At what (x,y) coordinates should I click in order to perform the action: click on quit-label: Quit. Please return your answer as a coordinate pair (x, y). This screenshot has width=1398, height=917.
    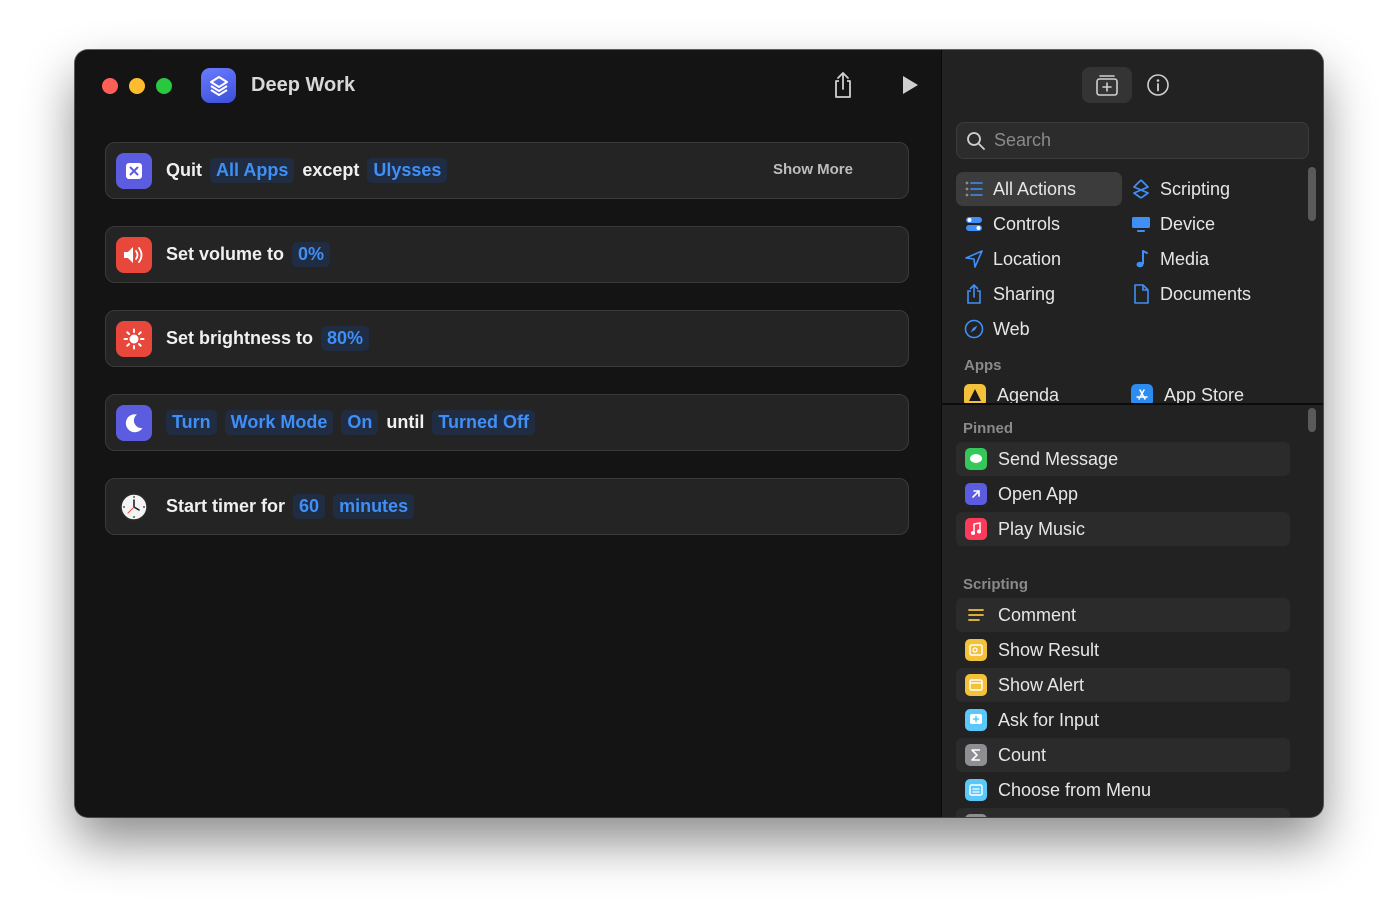
    Looking at the image, I should click on (184, 170).